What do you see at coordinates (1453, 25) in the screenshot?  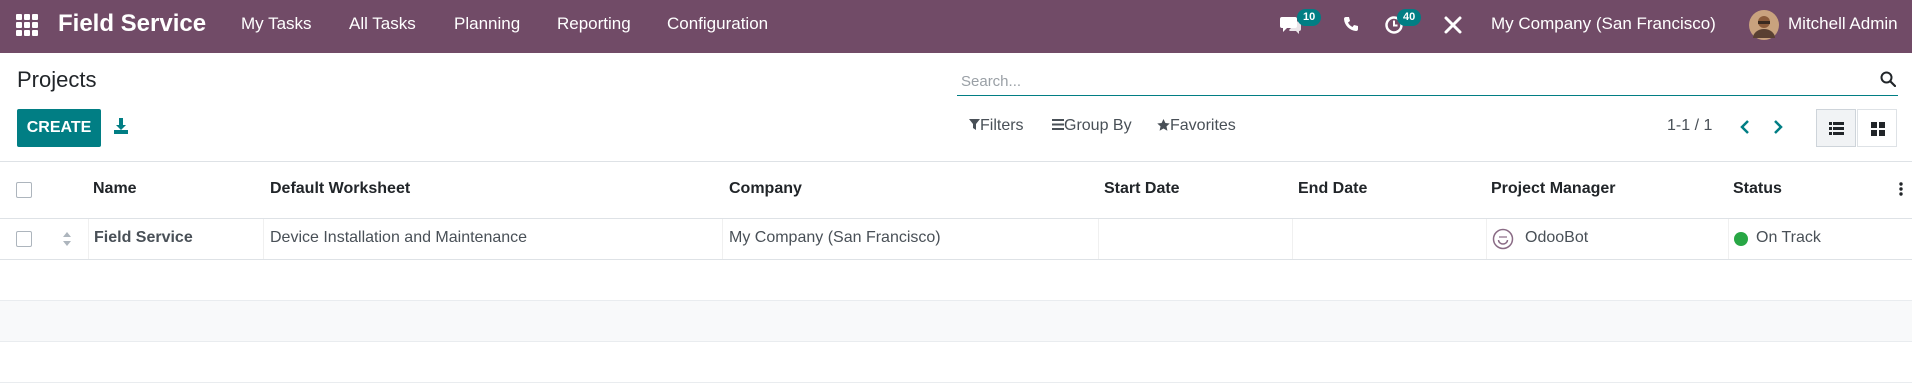 I see `tools-icon` at bounding box center [1453, 25].